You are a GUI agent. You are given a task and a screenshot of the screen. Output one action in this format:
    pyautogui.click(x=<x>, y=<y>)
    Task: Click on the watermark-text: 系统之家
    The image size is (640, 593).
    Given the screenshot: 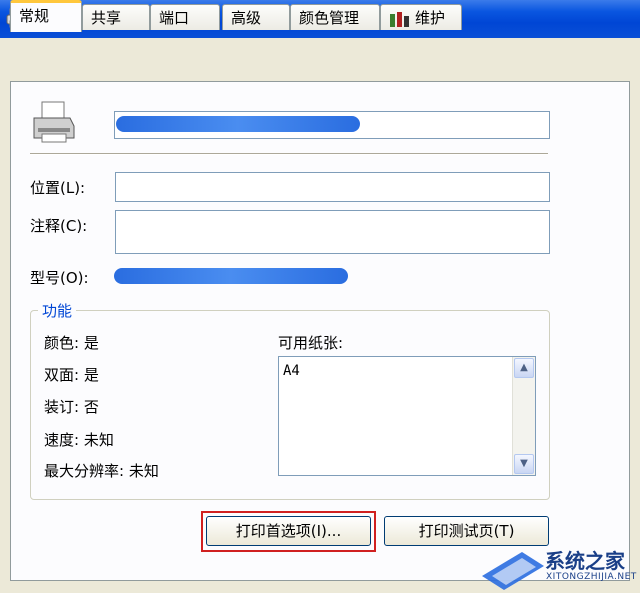 What is the action you would take?
    pyautogui.click(x=585, y=561)
    